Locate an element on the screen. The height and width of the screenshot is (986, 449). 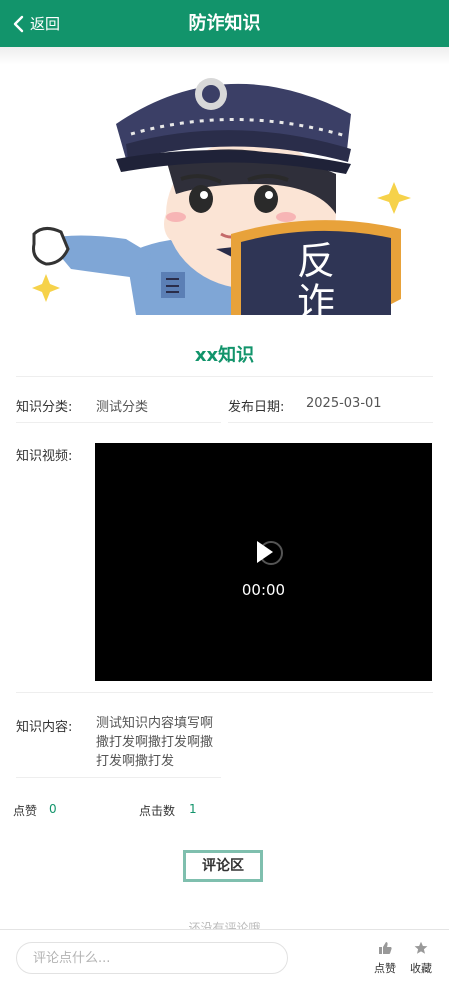
content-label: 知识内容: is located at coordinates (44, 727).